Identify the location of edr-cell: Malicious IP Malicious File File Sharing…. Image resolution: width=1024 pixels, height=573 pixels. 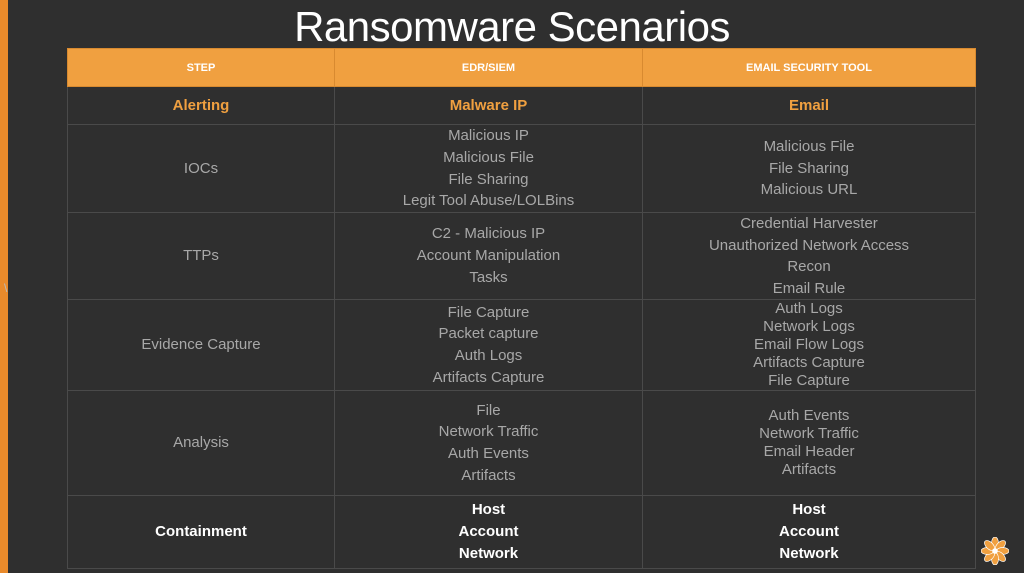
(488, 168).